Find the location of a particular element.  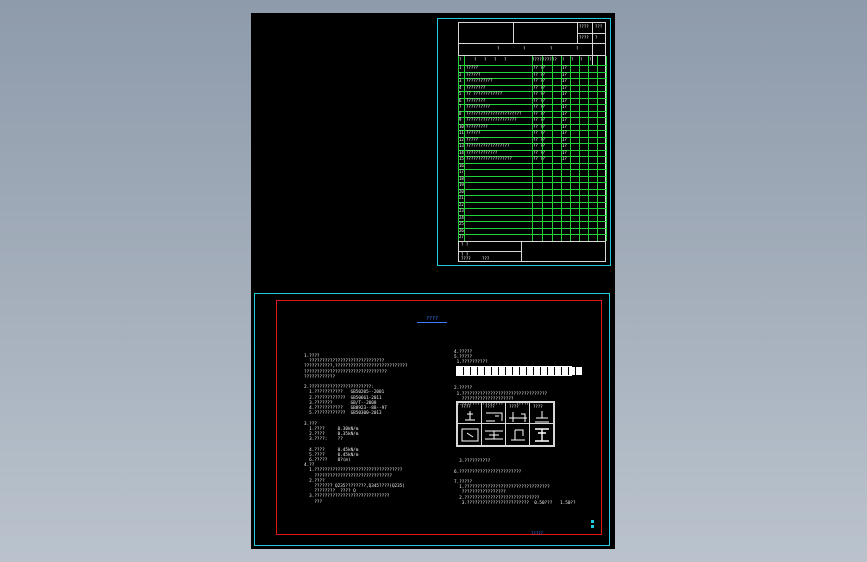

row-number: 23 is located at coordinates (461, 211).